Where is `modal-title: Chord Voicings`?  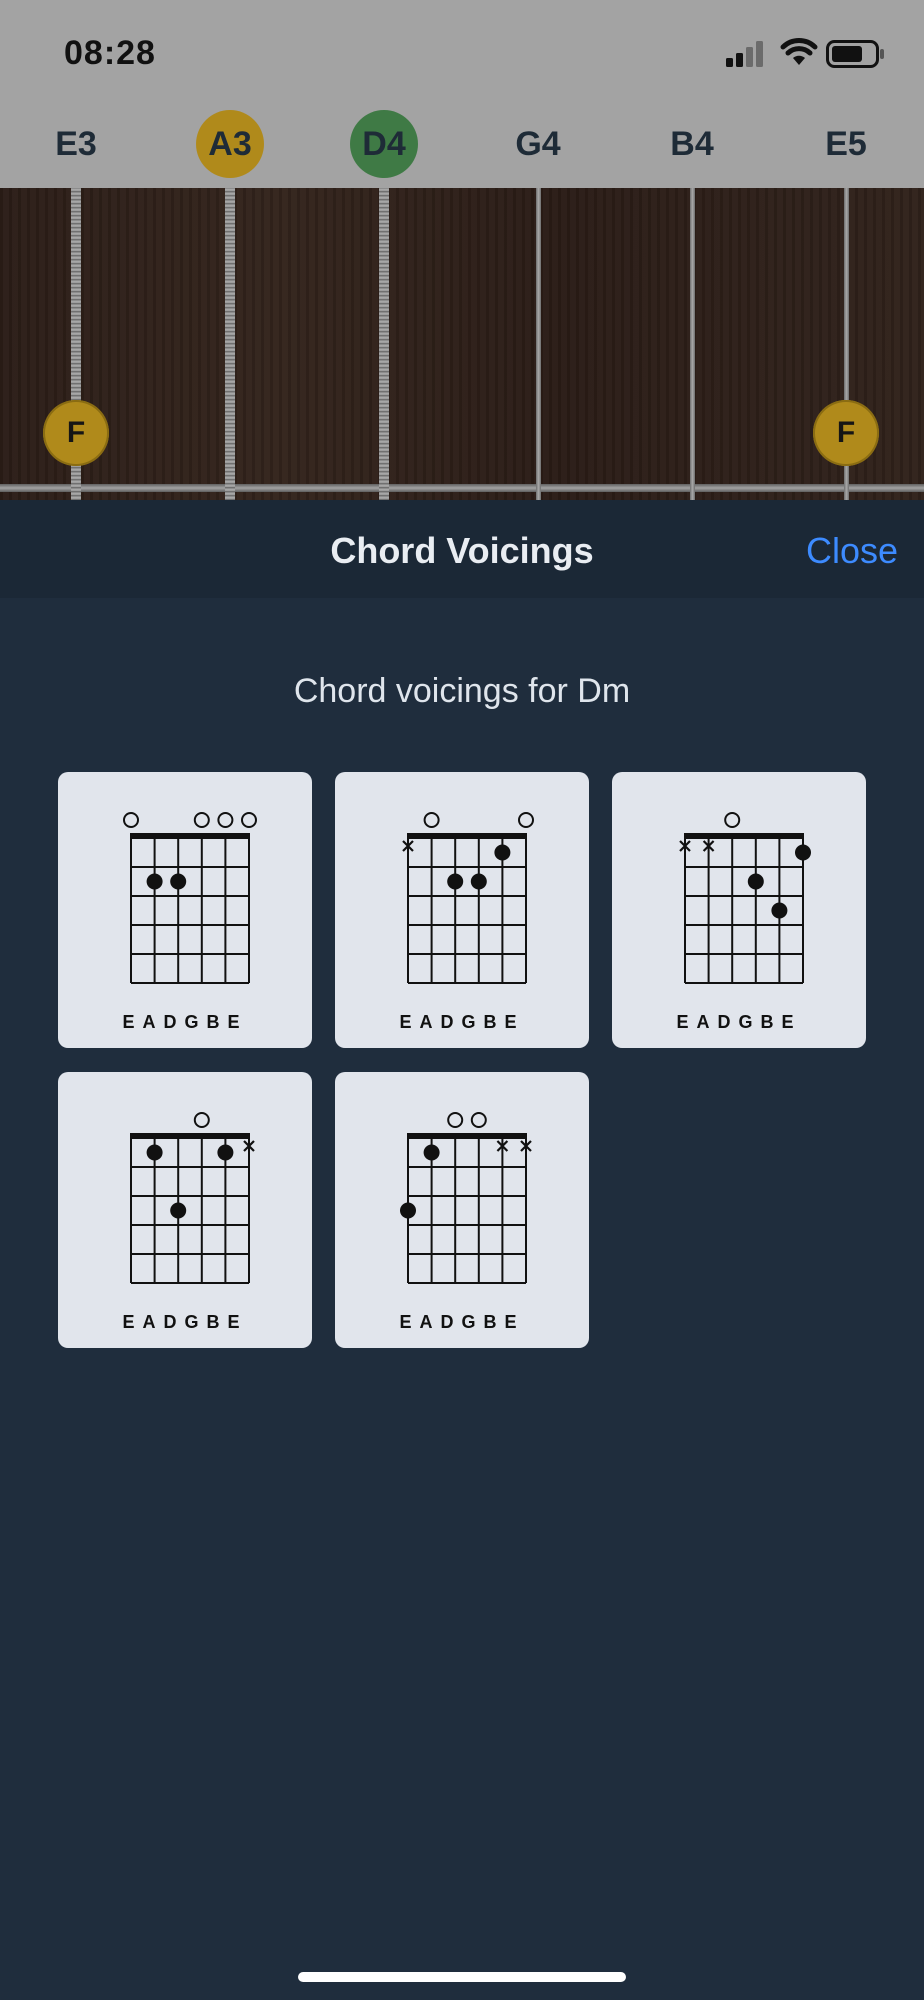 modal-title: Chord Voicings is located at coordinates (462, 550).